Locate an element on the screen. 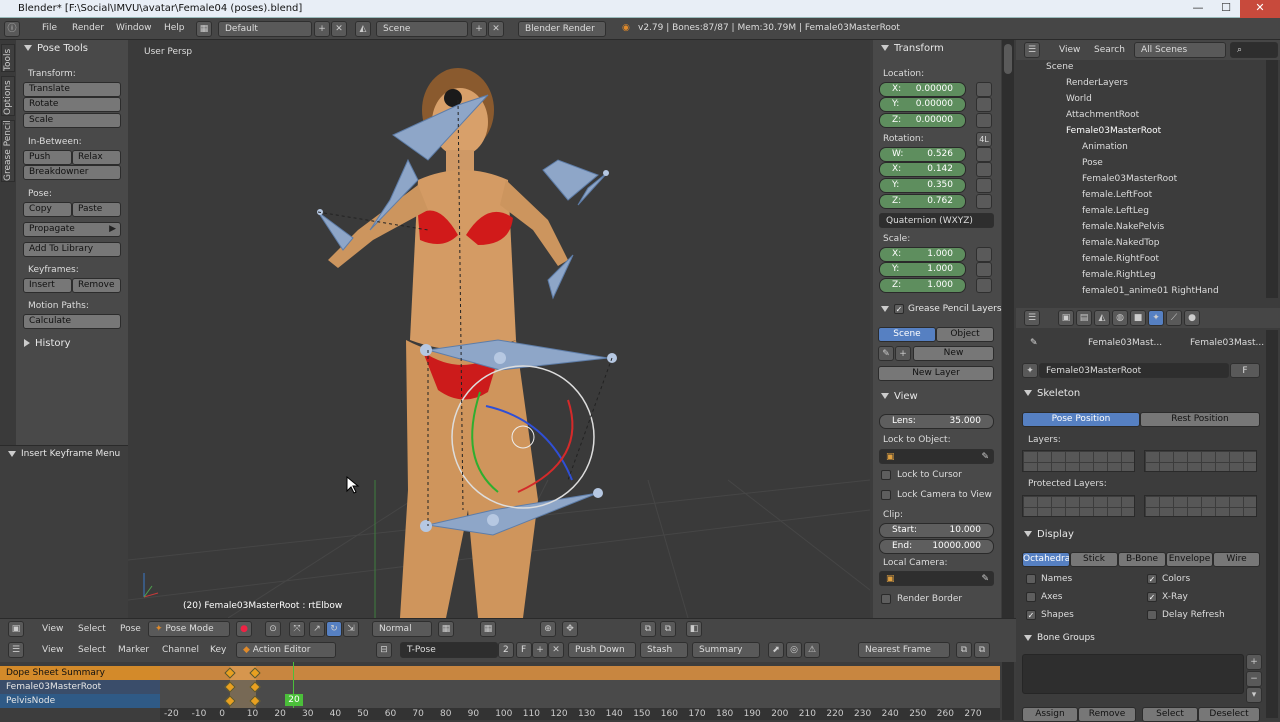 Image resolution: width=1280 pixels, height=722 pixels. armature-datablock-field: Female03MasterRoot is located at coordinates (1134, 370).